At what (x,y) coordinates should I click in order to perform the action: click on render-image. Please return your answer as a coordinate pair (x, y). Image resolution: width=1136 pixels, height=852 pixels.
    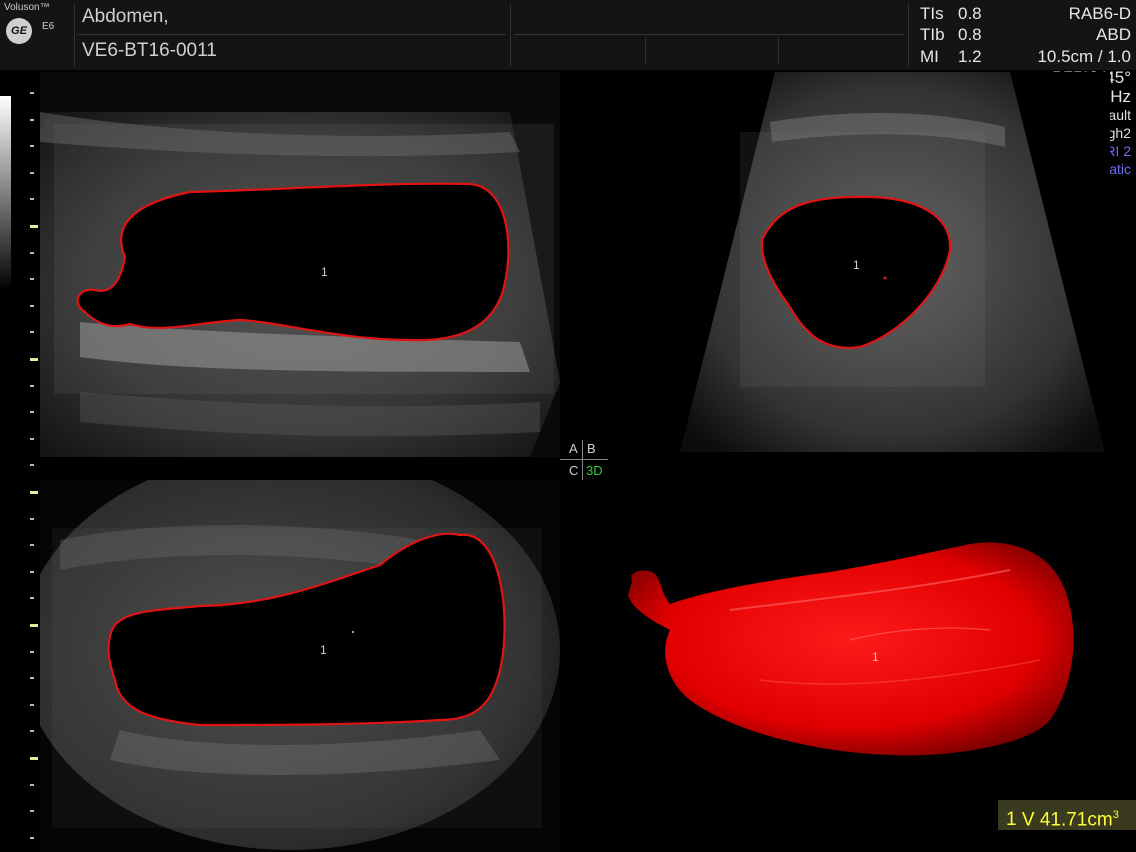
    Looking at the image, I should click on (851, 649).